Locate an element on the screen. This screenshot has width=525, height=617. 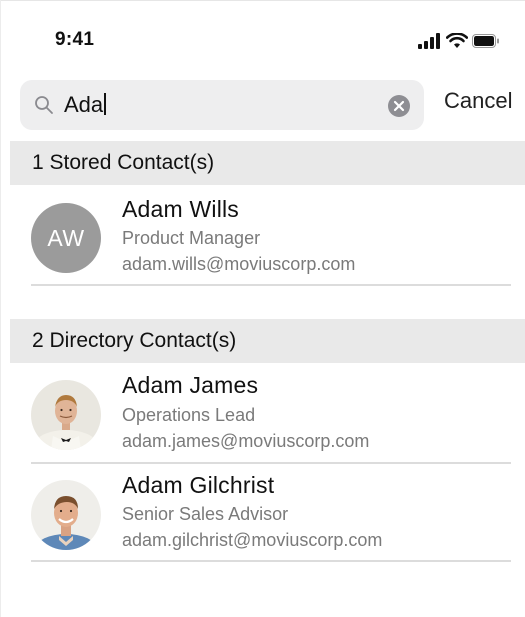
battery-icon is located at coordinates (485, 41).